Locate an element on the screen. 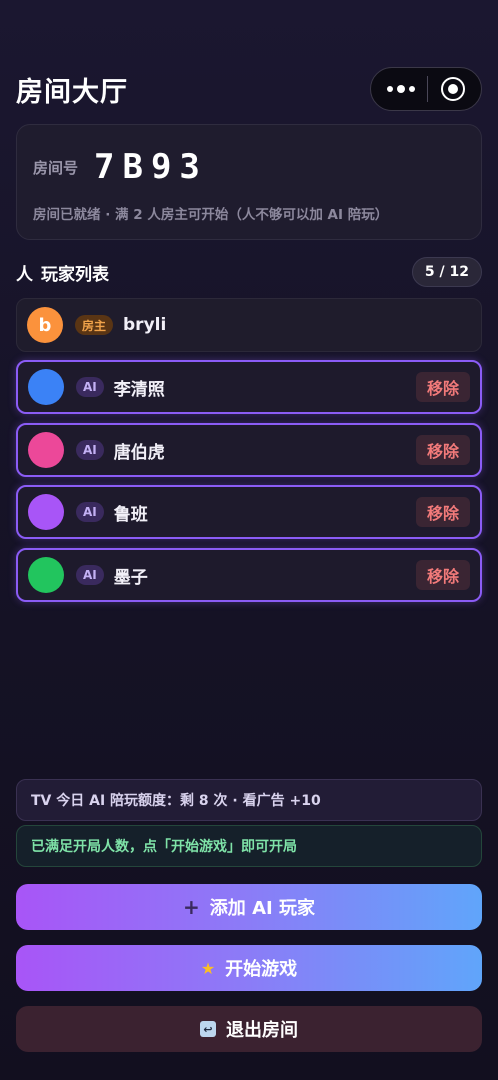 The image size is (498, 1080). player-name: 鲁班 is located at coordinates (130, 514).